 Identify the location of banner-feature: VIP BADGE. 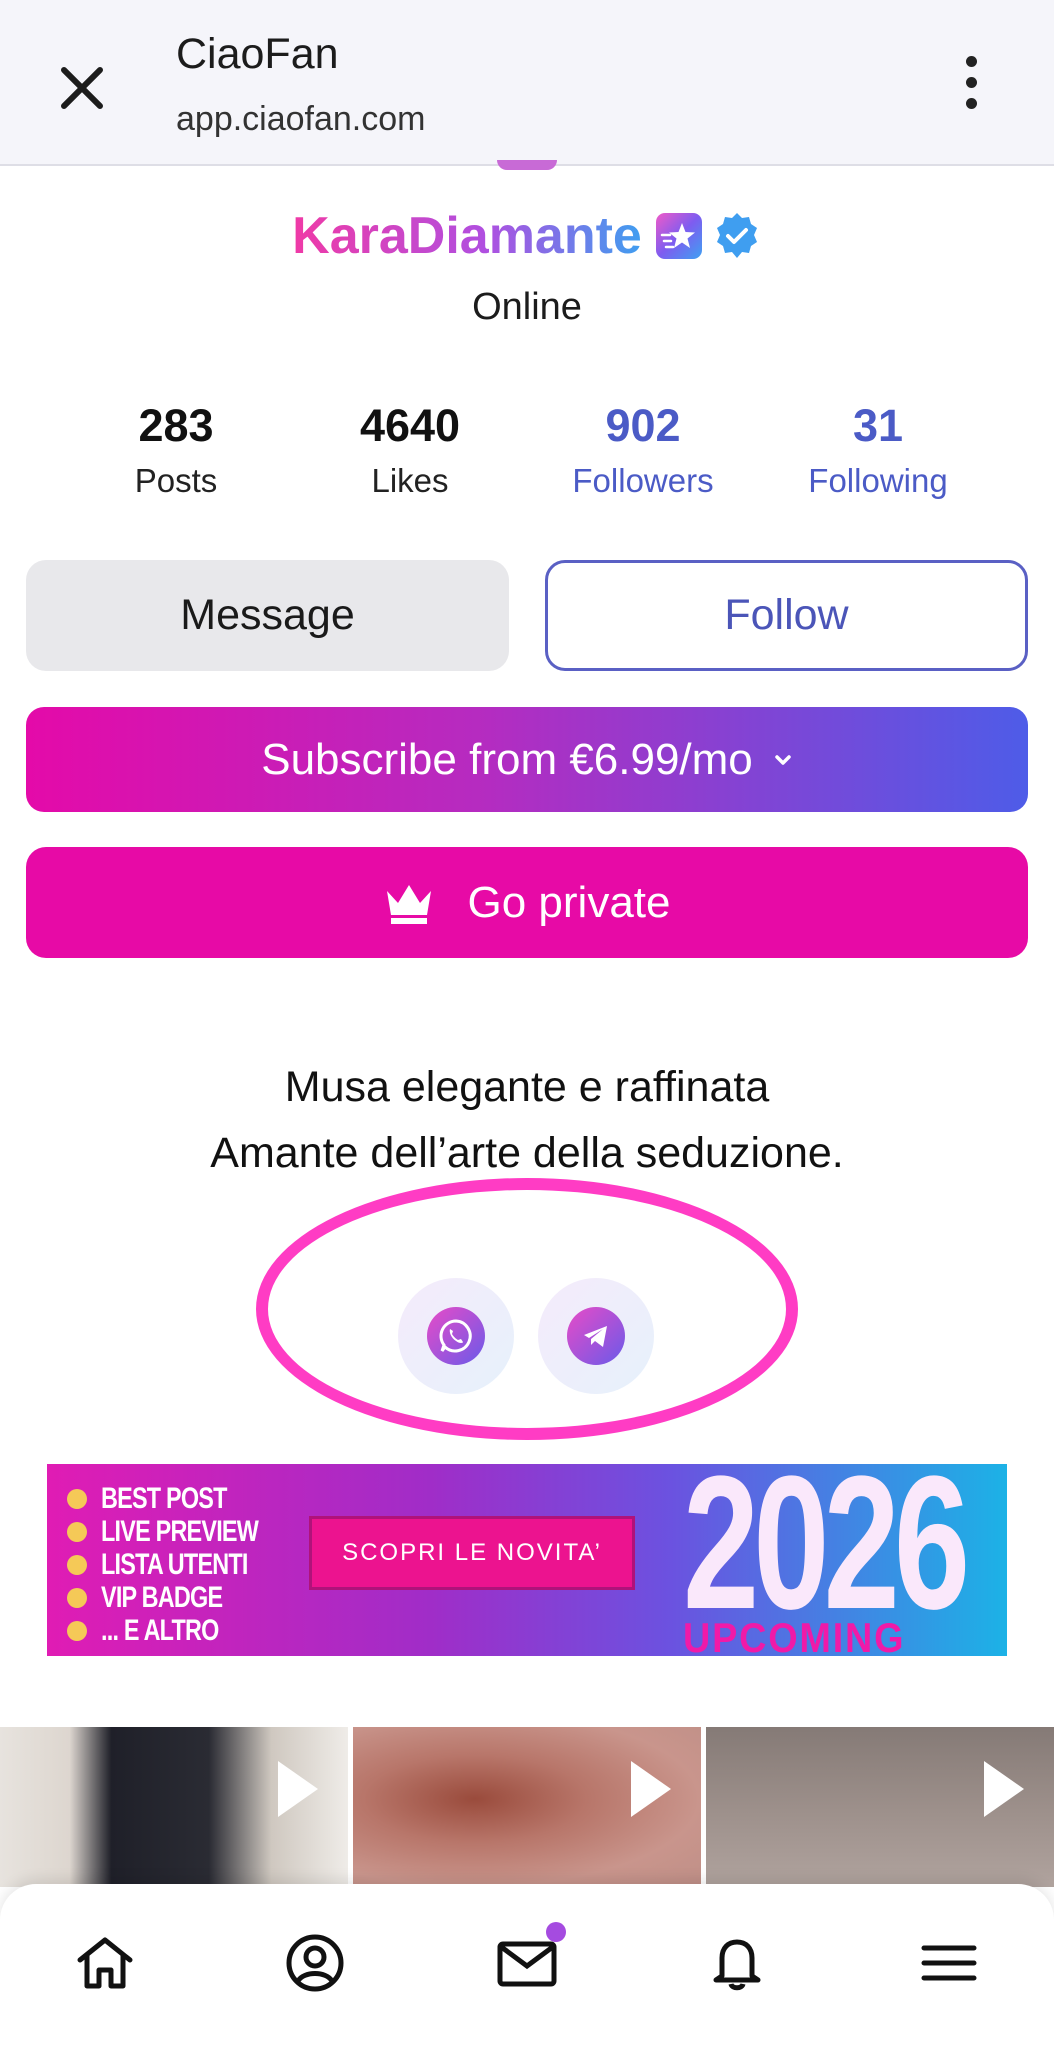
(184, 1597).